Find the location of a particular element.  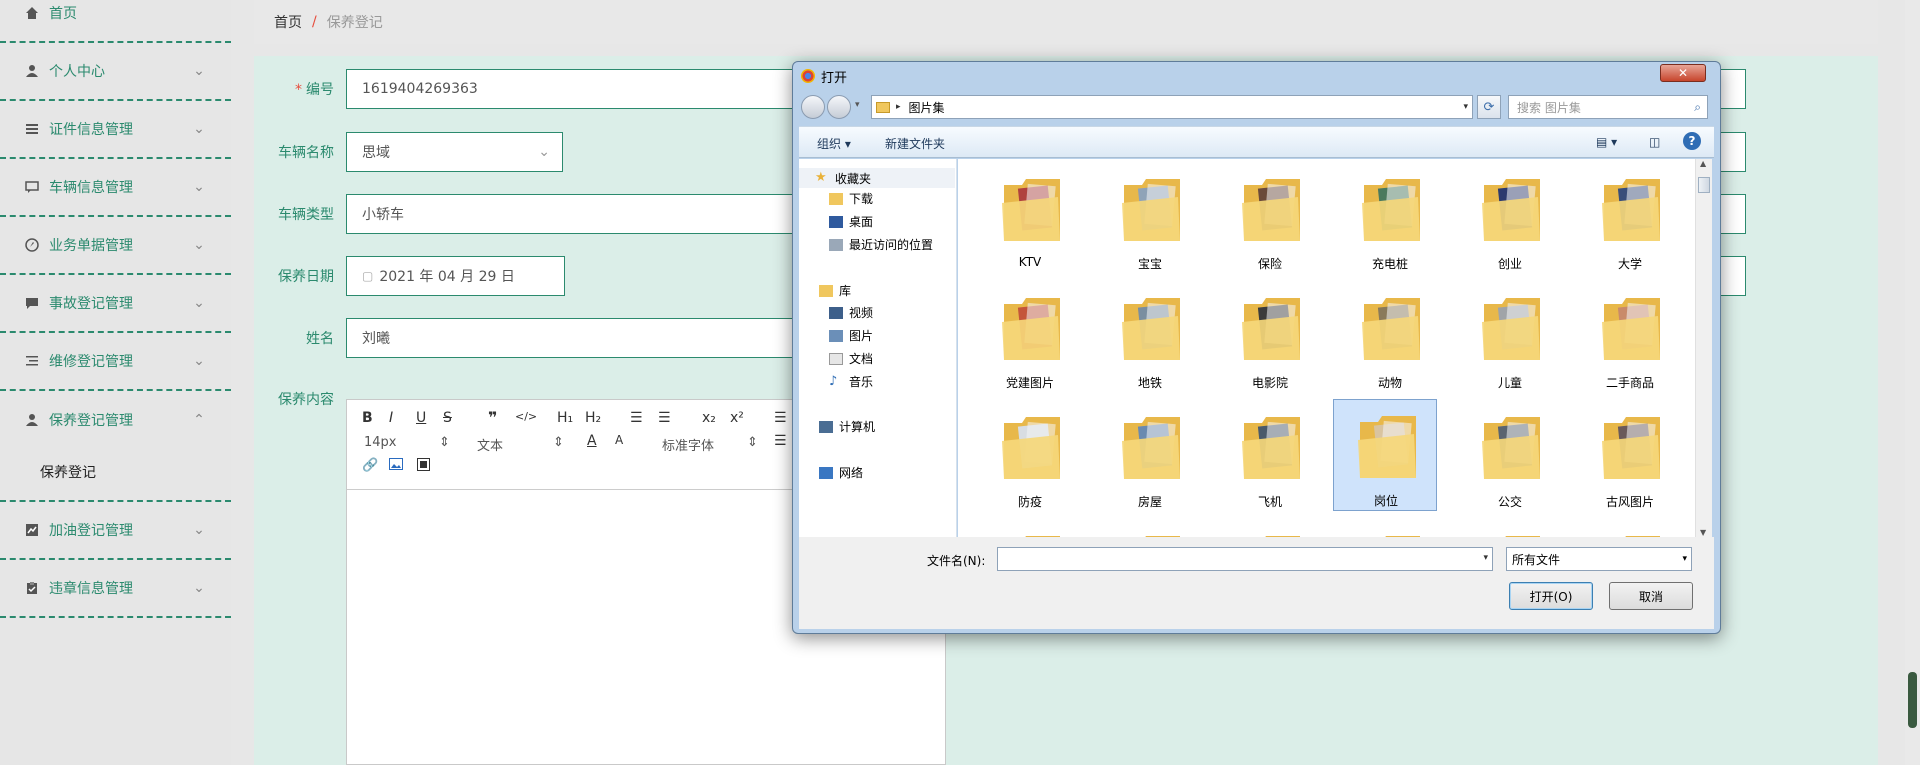

scroll-up-icon: ▲ is located at coordinates (1703, 163).